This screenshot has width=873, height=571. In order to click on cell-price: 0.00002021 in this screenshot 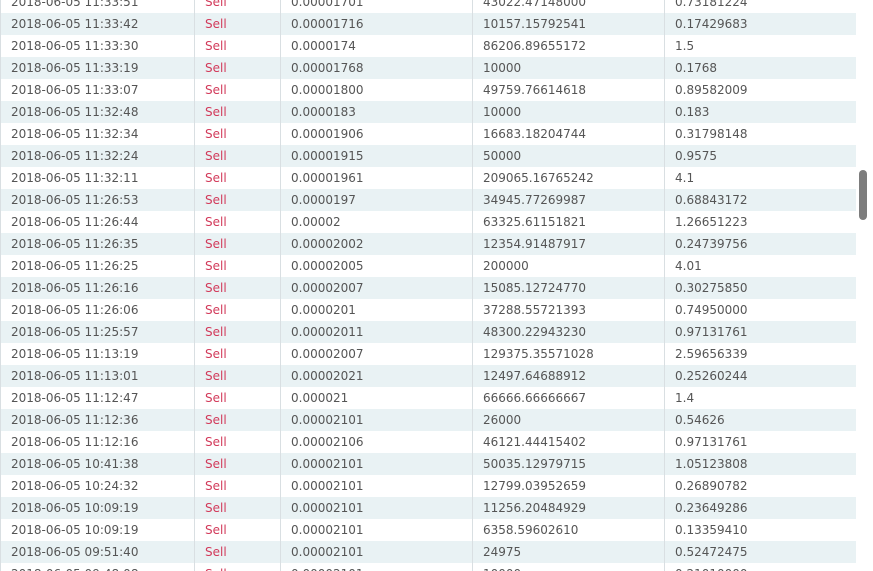, I will do `click(376, 376)`.